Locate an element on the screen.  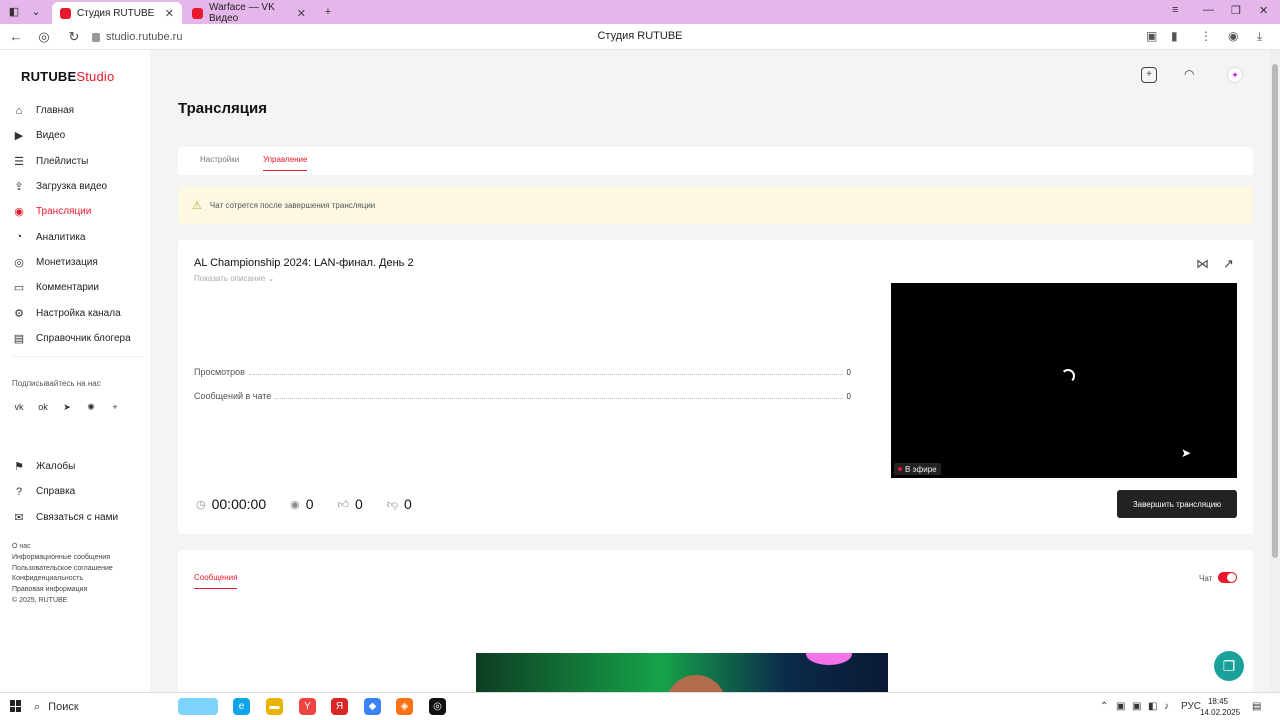
bell-icon: ◠ is located at coordinates (1189, 74).